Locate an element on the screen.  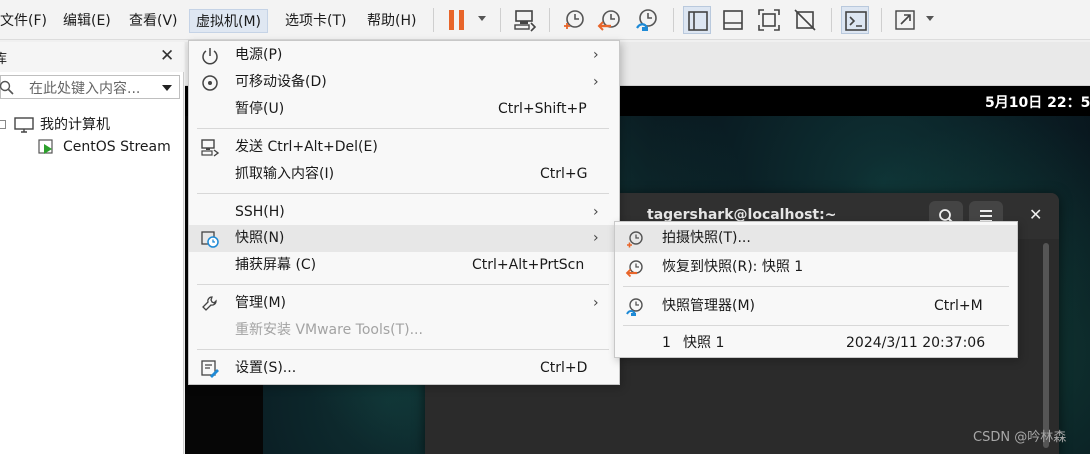
send-keys-icon is located at coordinates (210, 148).